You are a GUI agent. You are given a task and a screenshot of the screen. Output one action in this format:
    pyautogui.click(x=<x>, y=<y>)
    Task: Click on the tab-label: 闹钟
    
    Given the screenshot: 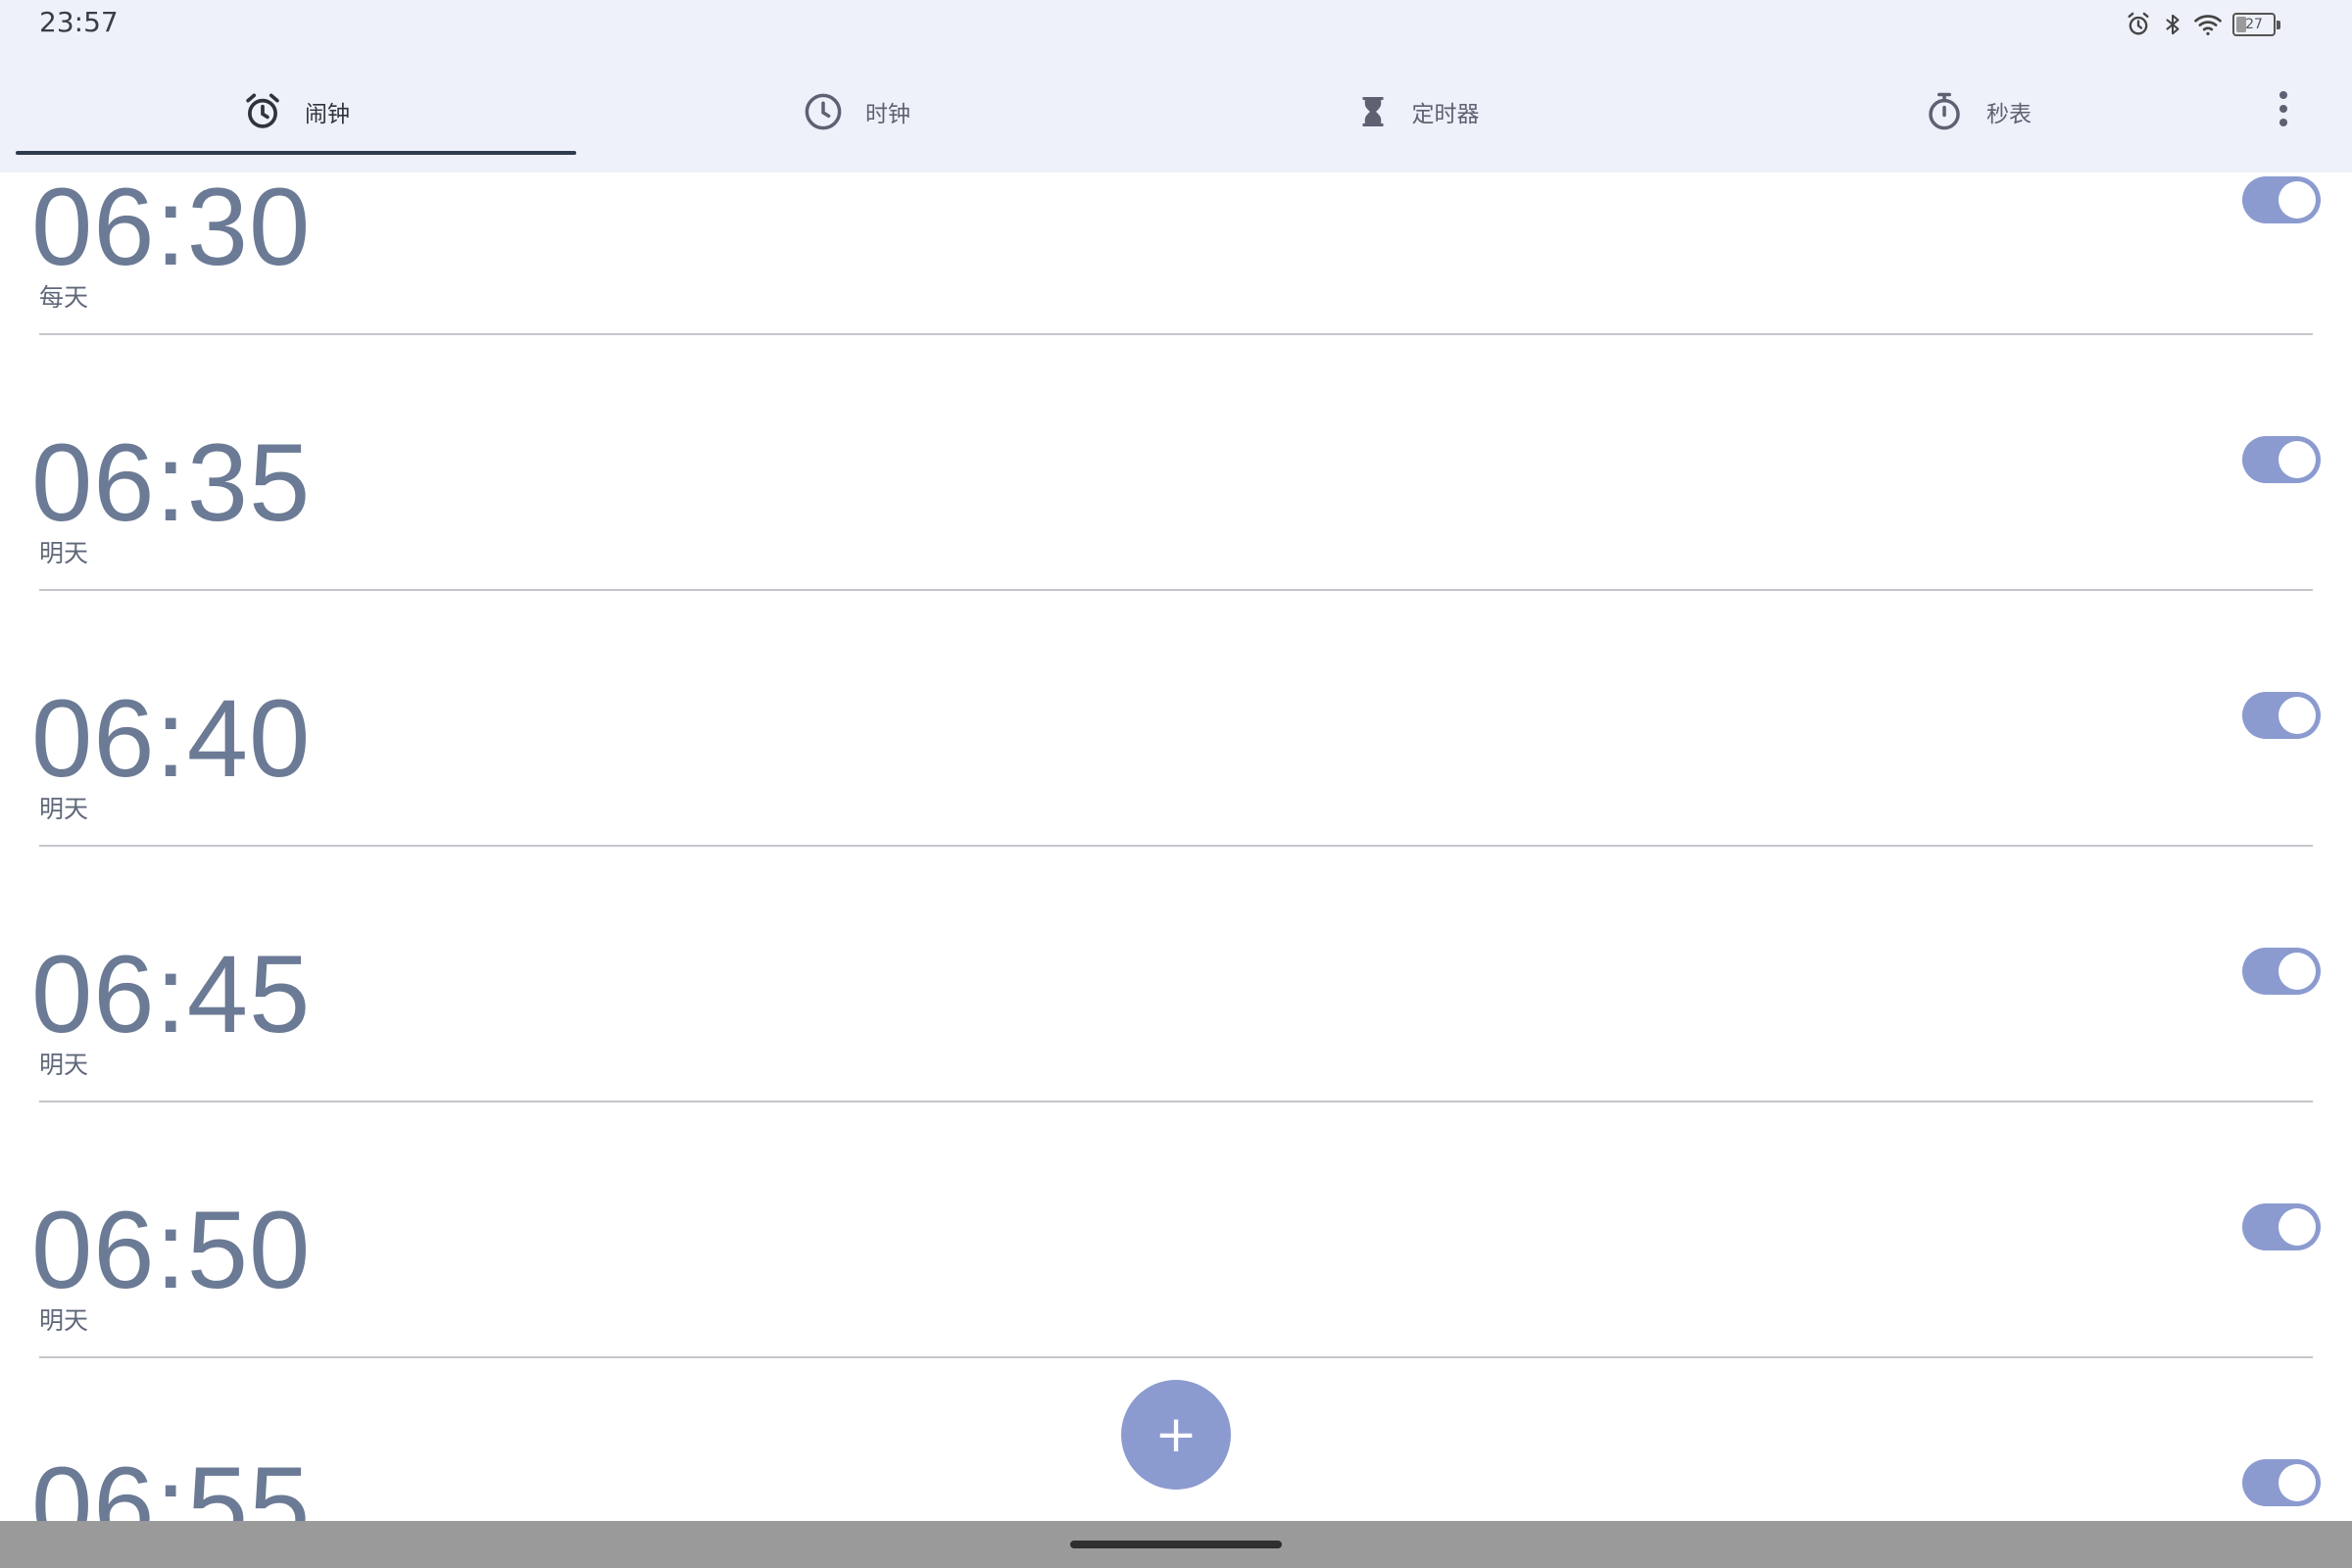 What is the action you would take?
    pyautogui.click(x=327, y=114)
    